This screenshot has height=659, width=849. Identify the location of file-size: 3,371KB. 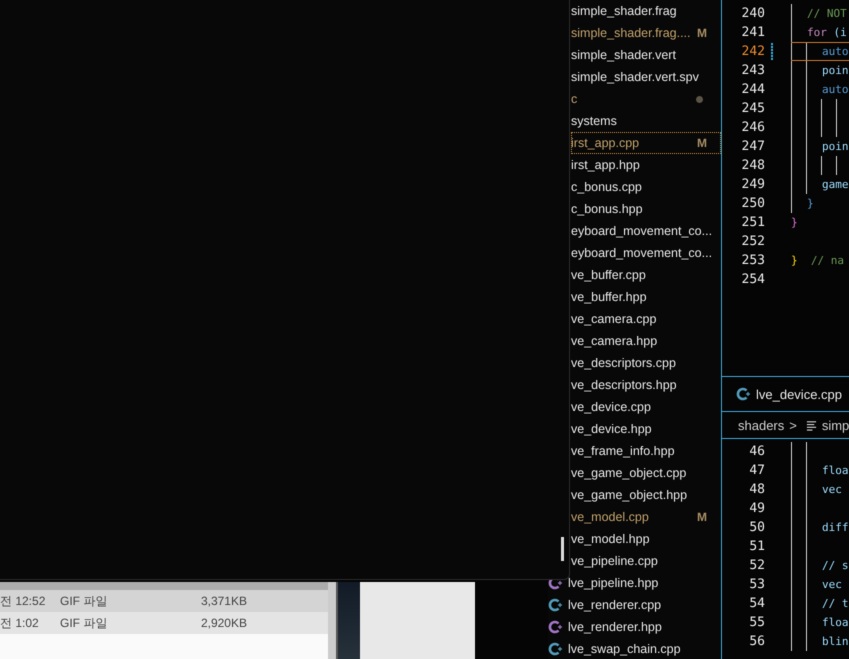
(223, 601).